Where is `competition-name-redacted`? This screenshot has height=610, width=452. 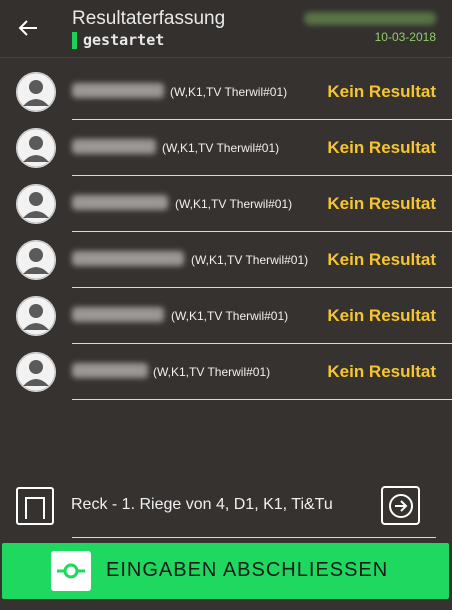
competition-name-redacted is located at coordinates (370, 18).